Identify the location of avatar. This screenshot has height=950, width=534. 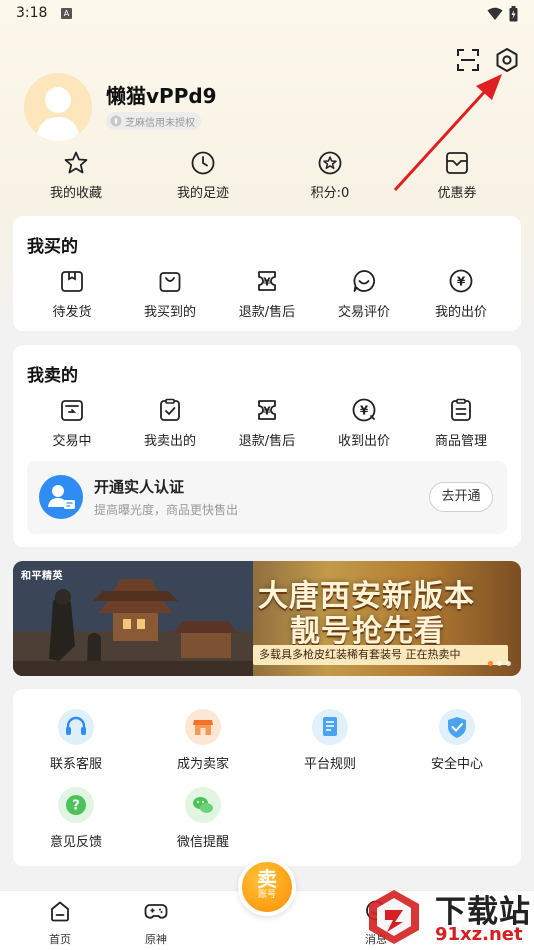
(58, 107).